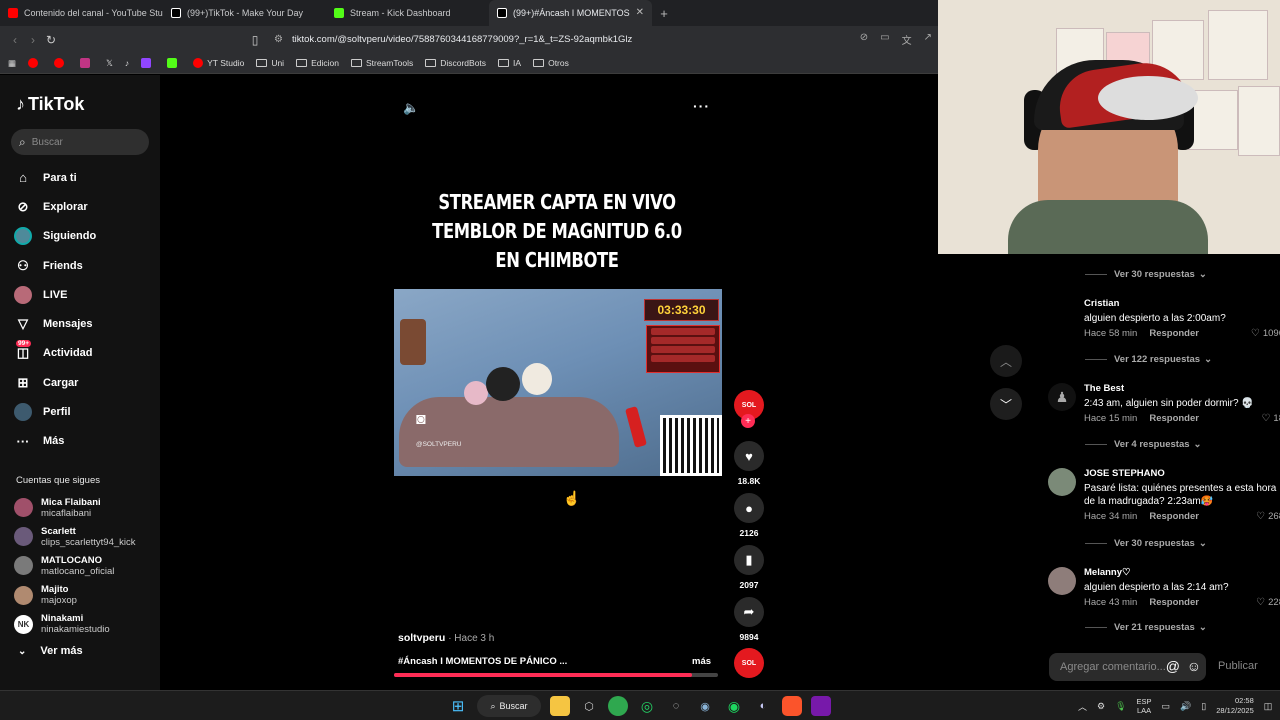 This screenshot has height=720, width=1280. What do you see at coordinates (33, 40) in the screenshot?
I see `forward-button: ›` at bounding box center [33, 40].